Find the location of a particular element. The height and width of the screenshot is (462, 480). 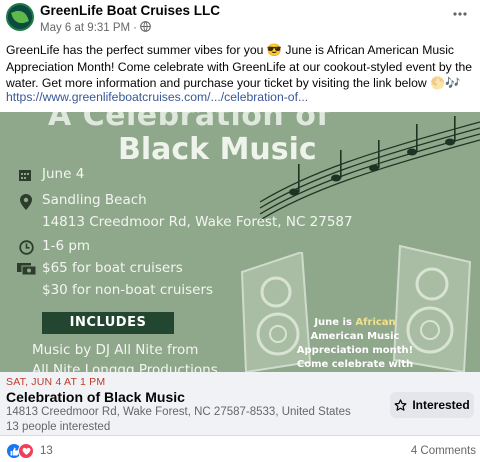

star-icon is located at coordinates (400, 404).